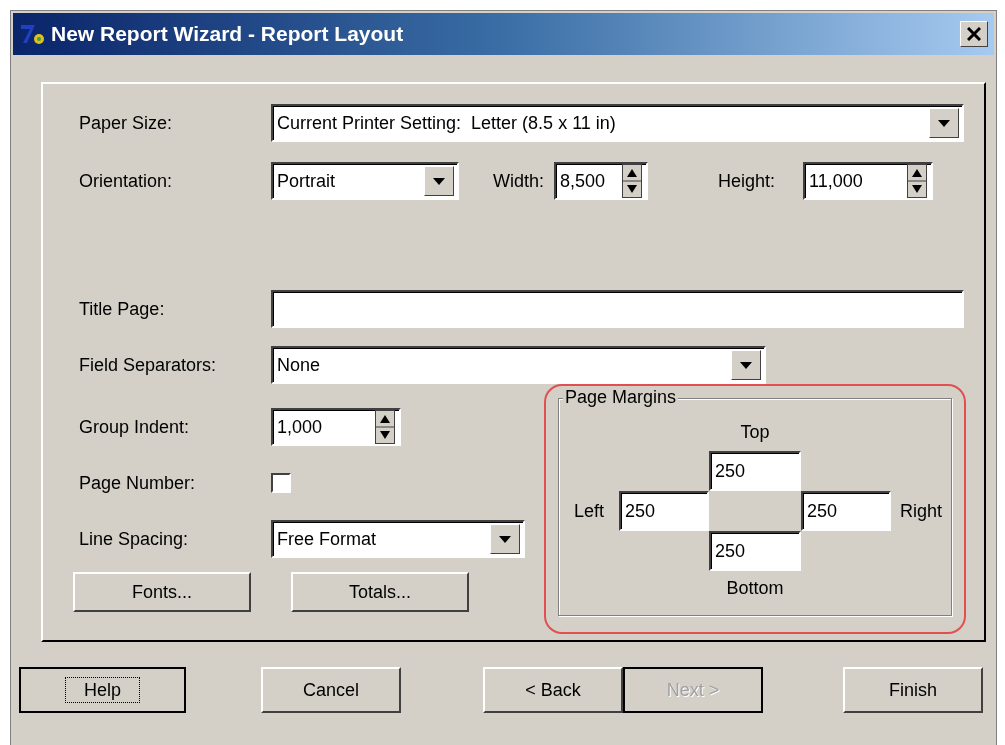 The image size is (1005, 745). I want to click on field-label: Line Spacing:, so click(134, 539).